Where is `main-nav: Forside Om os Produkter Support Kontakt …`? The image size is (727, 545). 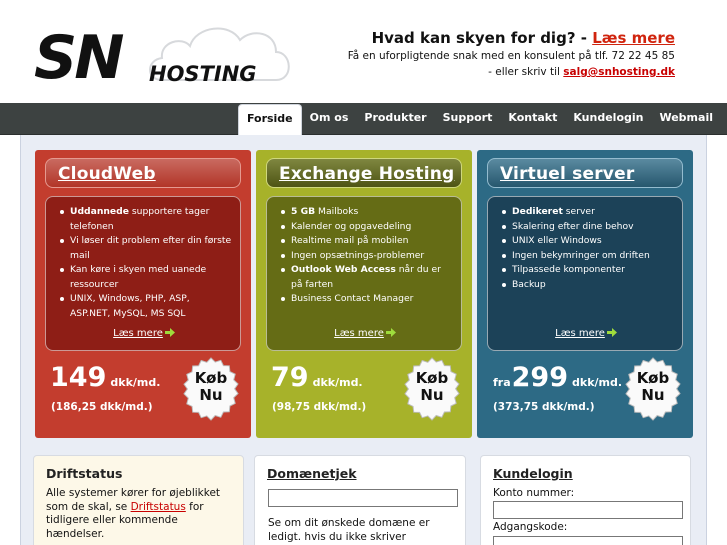
main-nav: Forside Om os Produkter Support Kontakt … is located at coordinates (363, 119).